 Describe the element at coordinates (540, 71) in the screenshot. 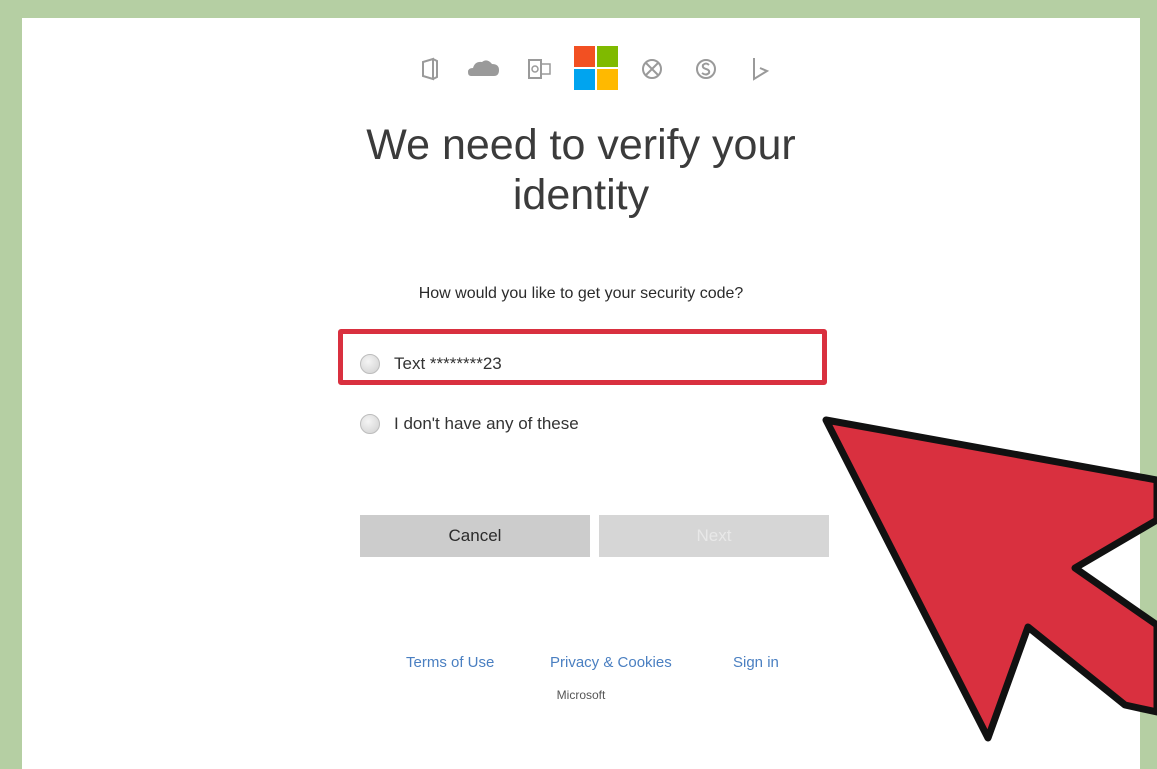

I see `outlook-icon` at that location.